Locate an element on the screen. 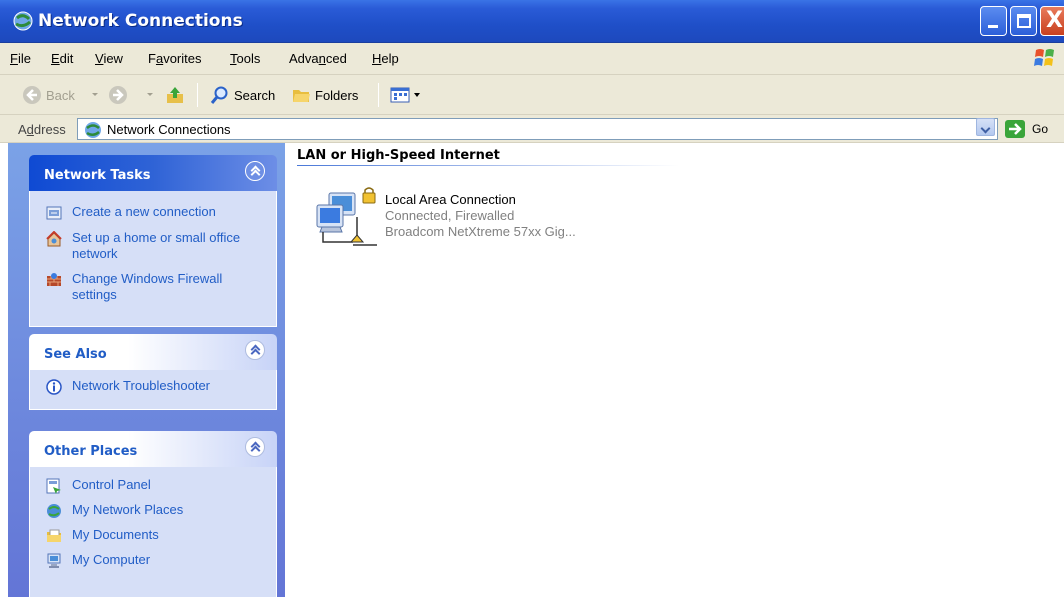 The height and width of the screenshot is (597, 1064). connection-name: Local Area Connection is located at coordinates (450, 199).